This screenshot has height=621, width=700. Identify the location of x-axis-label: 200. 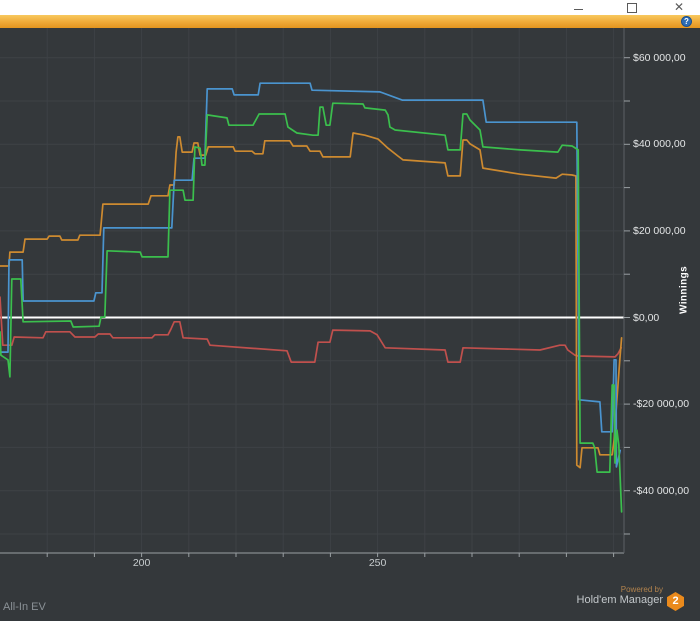
(141, 563).